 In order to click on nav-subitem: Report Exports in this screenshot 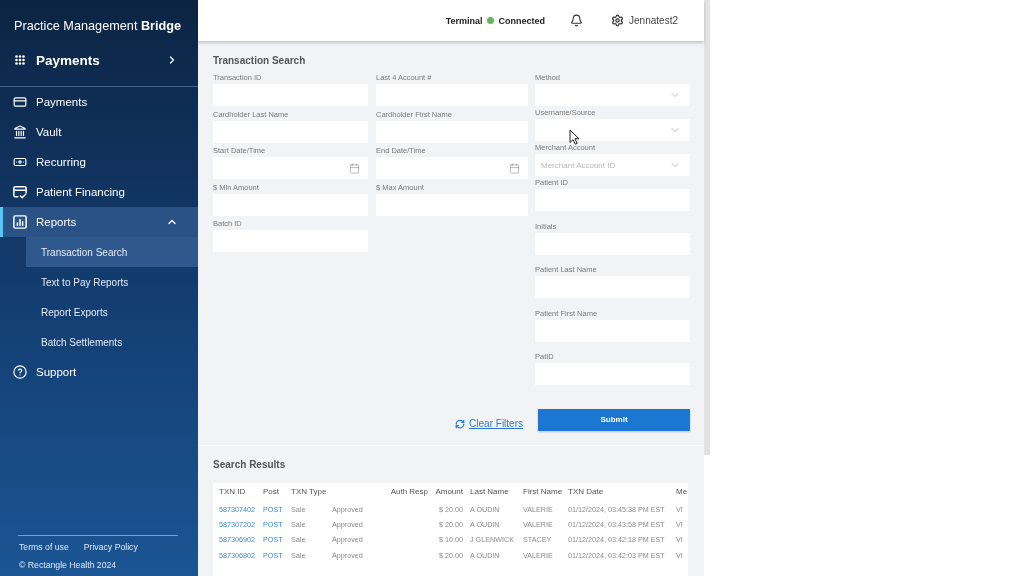, I will do `click(112, 312)`.